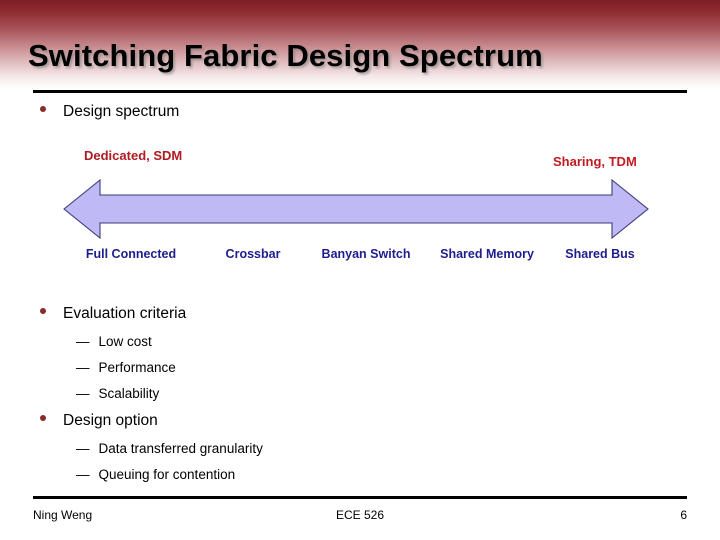 The width and height of the screenshot is (720, 540). I want to click on sub-bullet-data-granularity-label: Data transferred granularity, so click(180, 448).